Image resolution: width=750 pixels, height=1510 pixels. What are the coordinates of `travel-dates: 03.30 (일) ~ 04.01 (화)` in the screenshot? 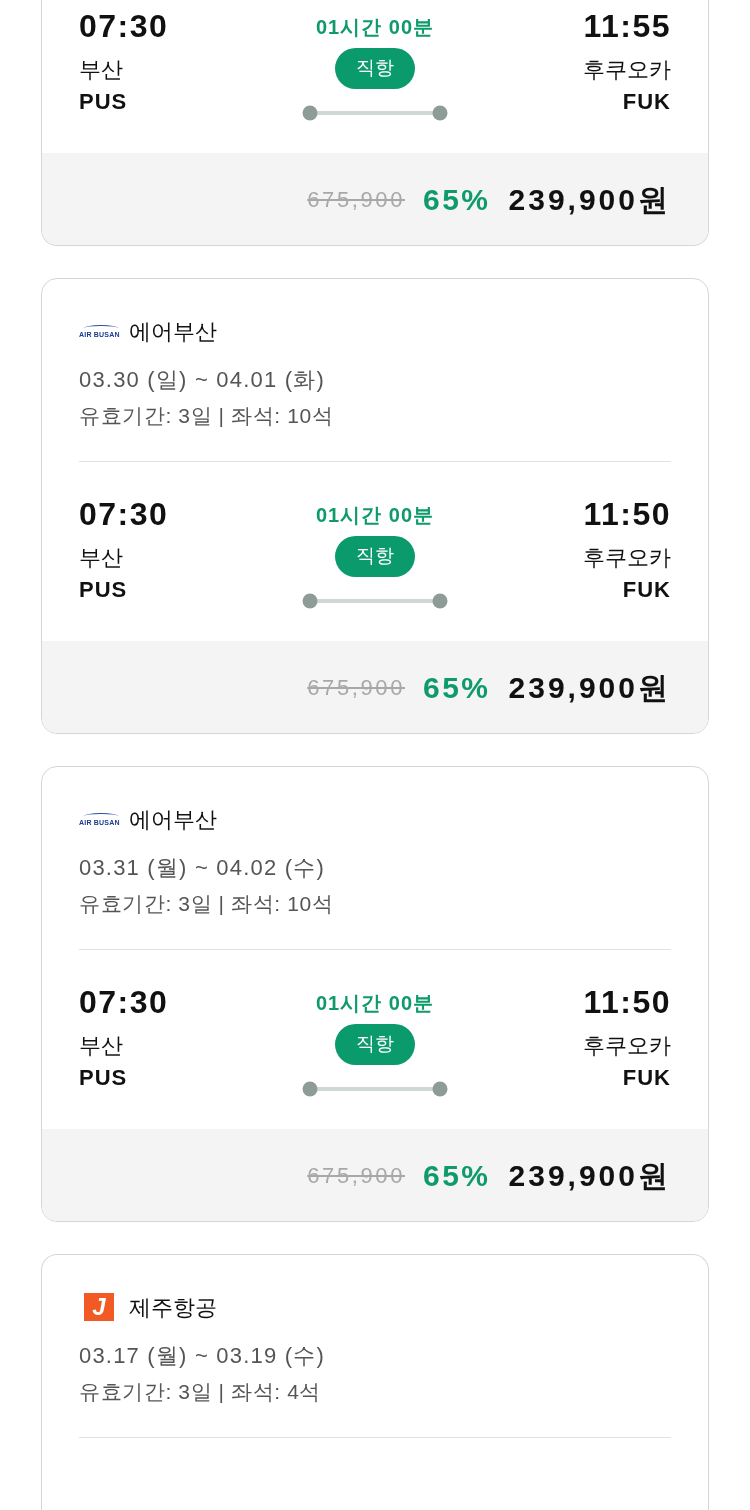 It's located at (202, 380).